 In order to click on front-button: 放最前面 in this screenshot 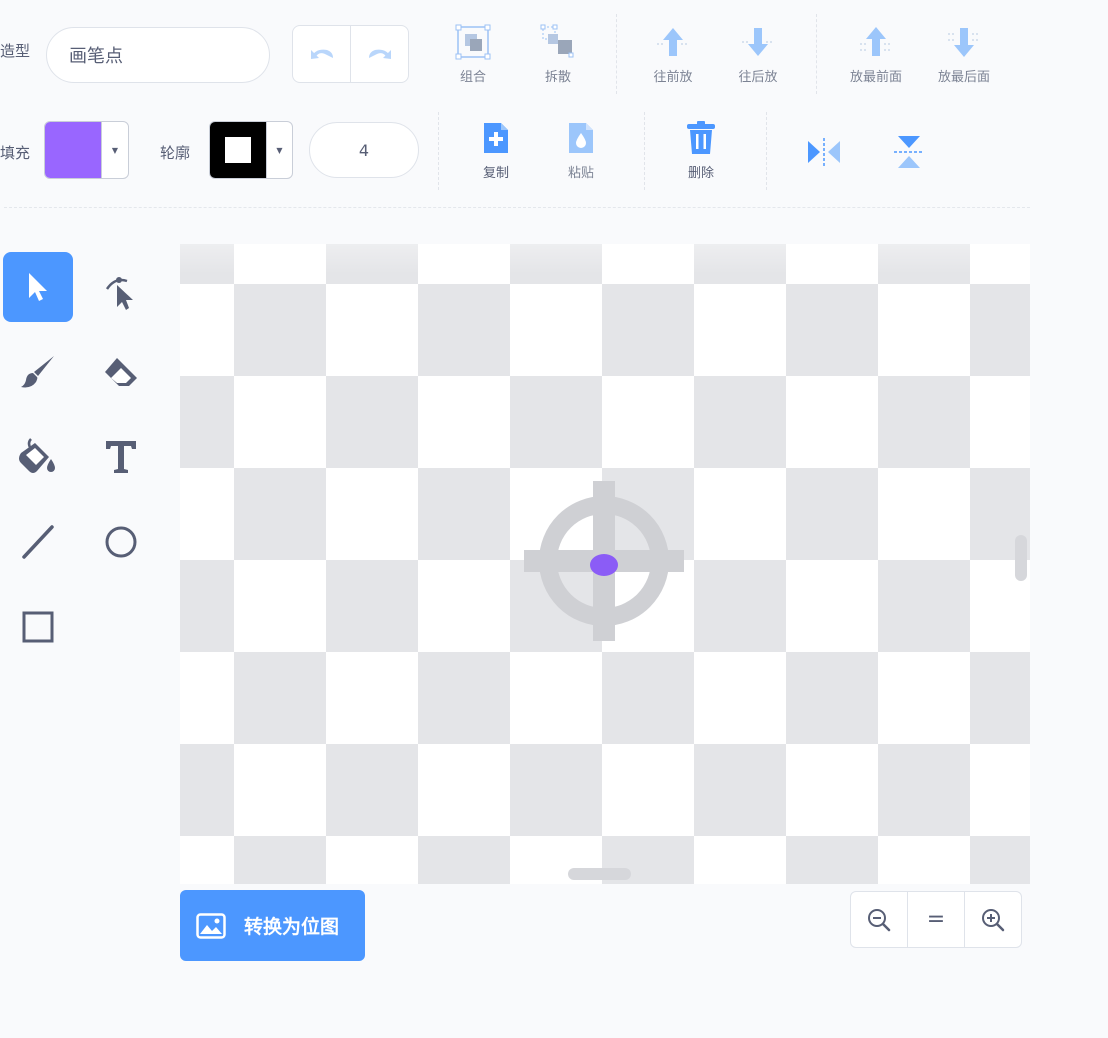, I will do `click(876, 53)`.